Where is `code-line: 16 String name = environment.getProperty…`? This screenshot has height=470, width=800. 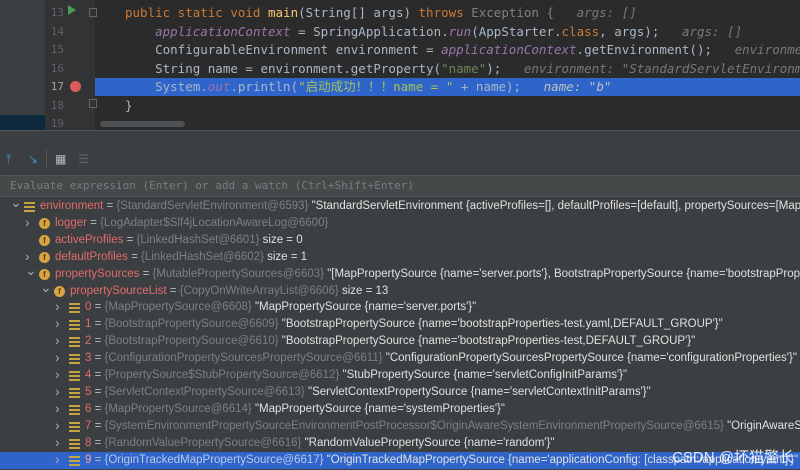 code-line: 16 String name = environment.getProperty… is located at coordinates (400, 69).